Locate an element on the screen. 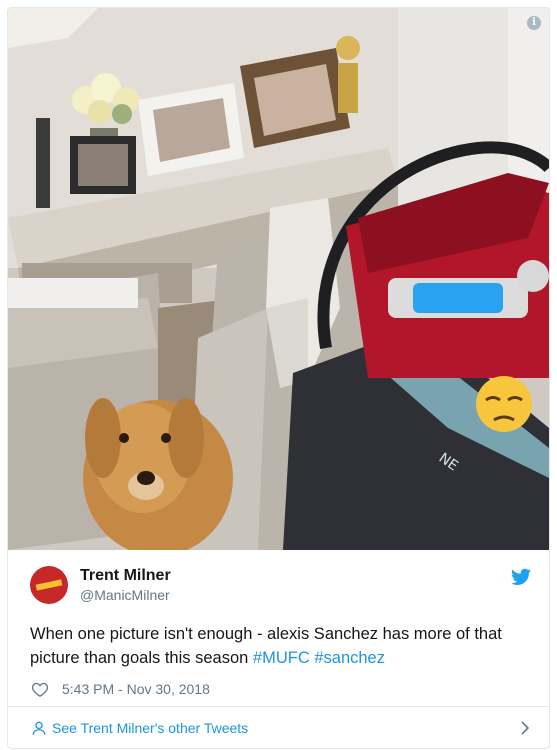 The image size is (557, 750). footer-divider is located at coordinates (278, 706).